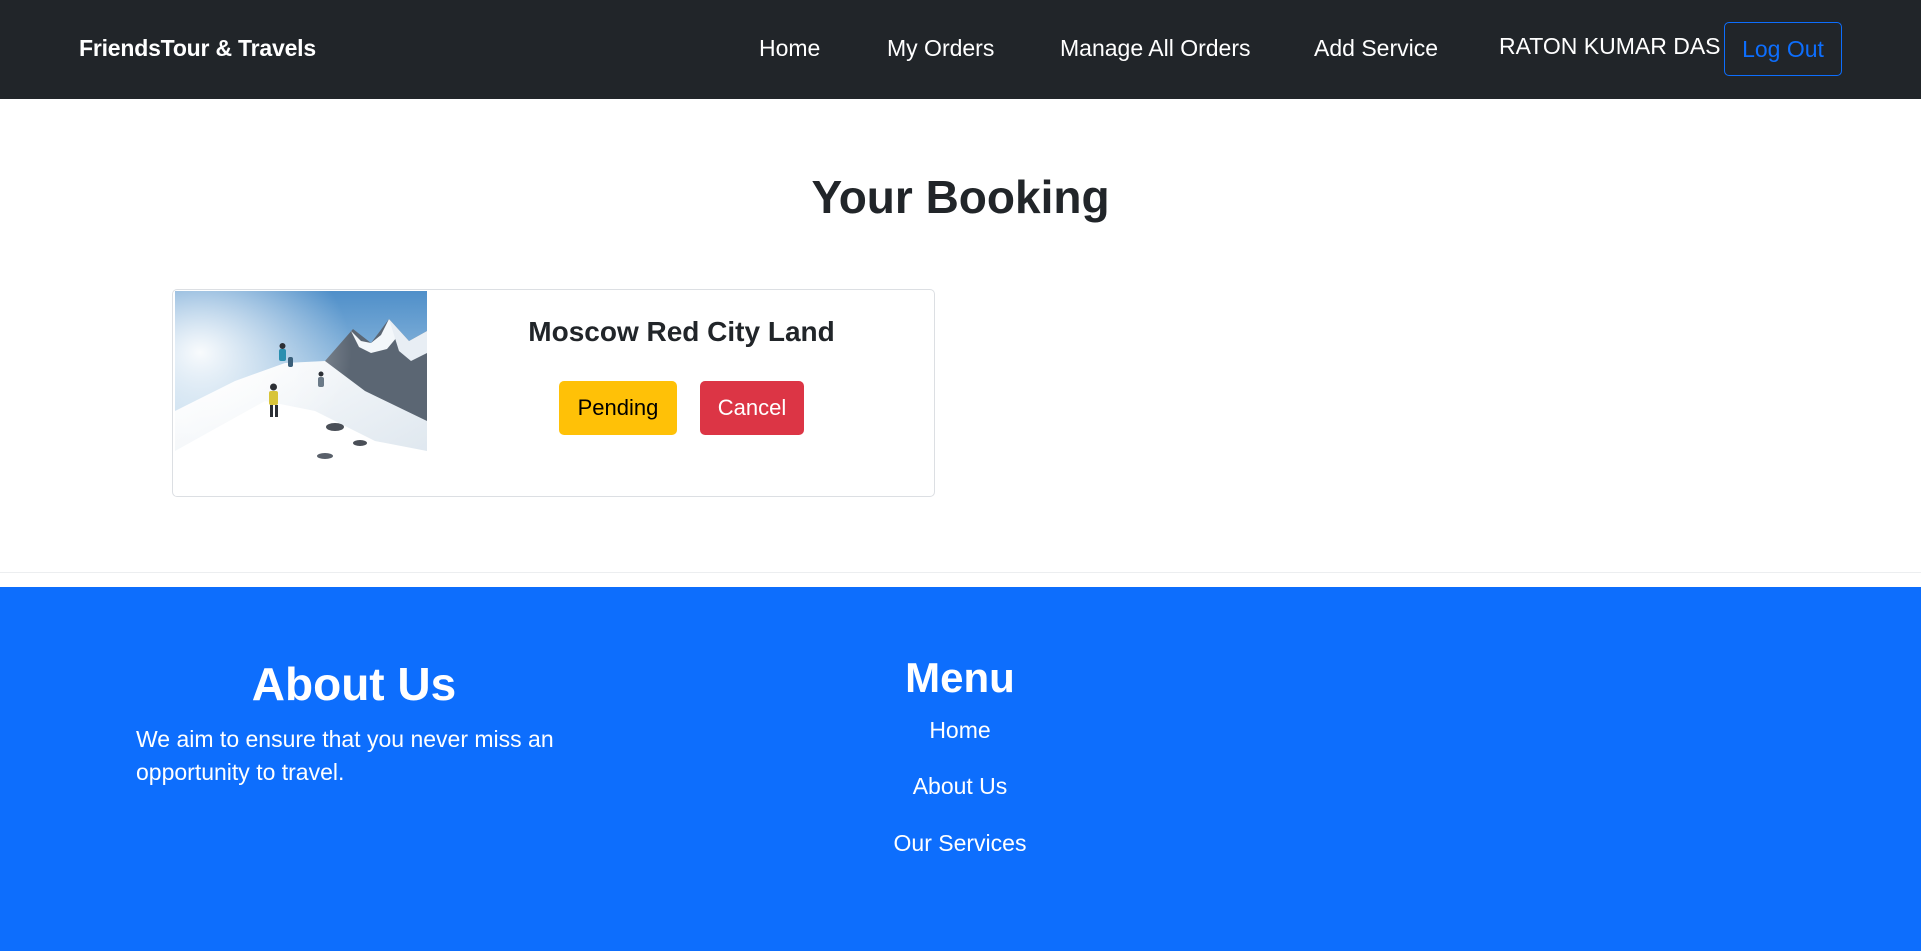 The height and width of the screenshot is (951, 1921). What do you see at coordinates (197, 48) in the screenshot?
I see `brand-logo: FriendsTour & Travels` at bounding box center [197, 48].